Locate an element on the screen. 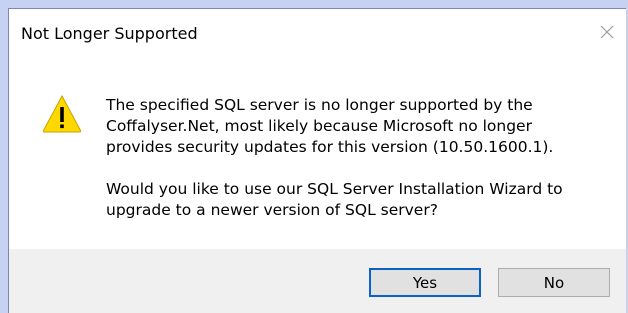 The image size is (628, 313). close-button is located at coordinates (607, 32).